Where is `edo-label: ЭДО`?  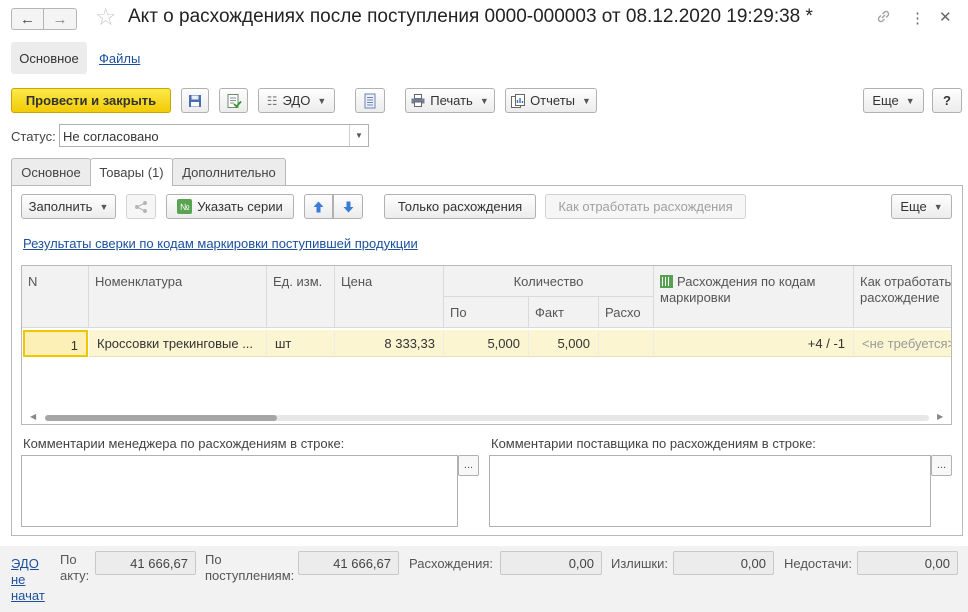 edo-label: ЭДО is located at coordinates (296, 100).